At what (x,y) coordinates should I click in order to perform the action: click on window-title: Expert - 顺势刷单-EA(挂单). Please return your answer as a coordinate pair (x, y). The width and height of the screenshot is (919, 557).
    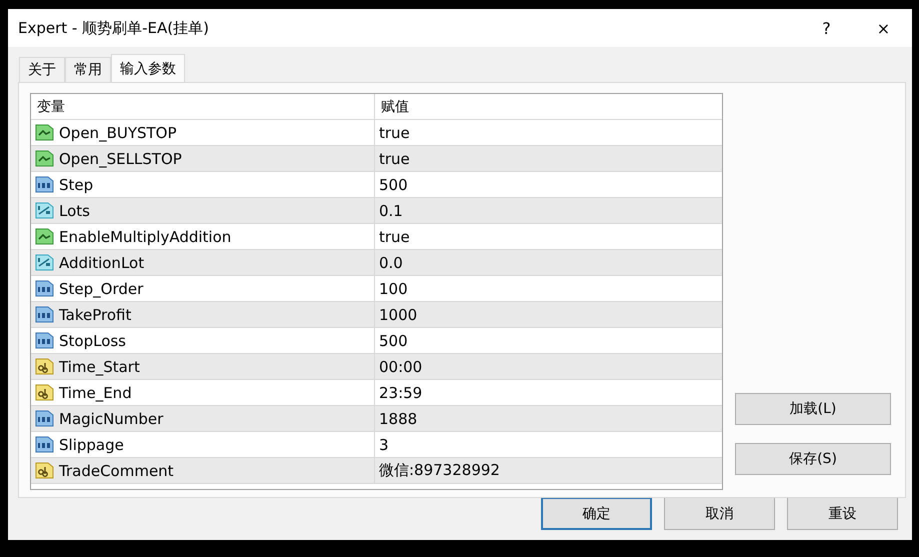
    Looking at the image, I should click on (114, 28).